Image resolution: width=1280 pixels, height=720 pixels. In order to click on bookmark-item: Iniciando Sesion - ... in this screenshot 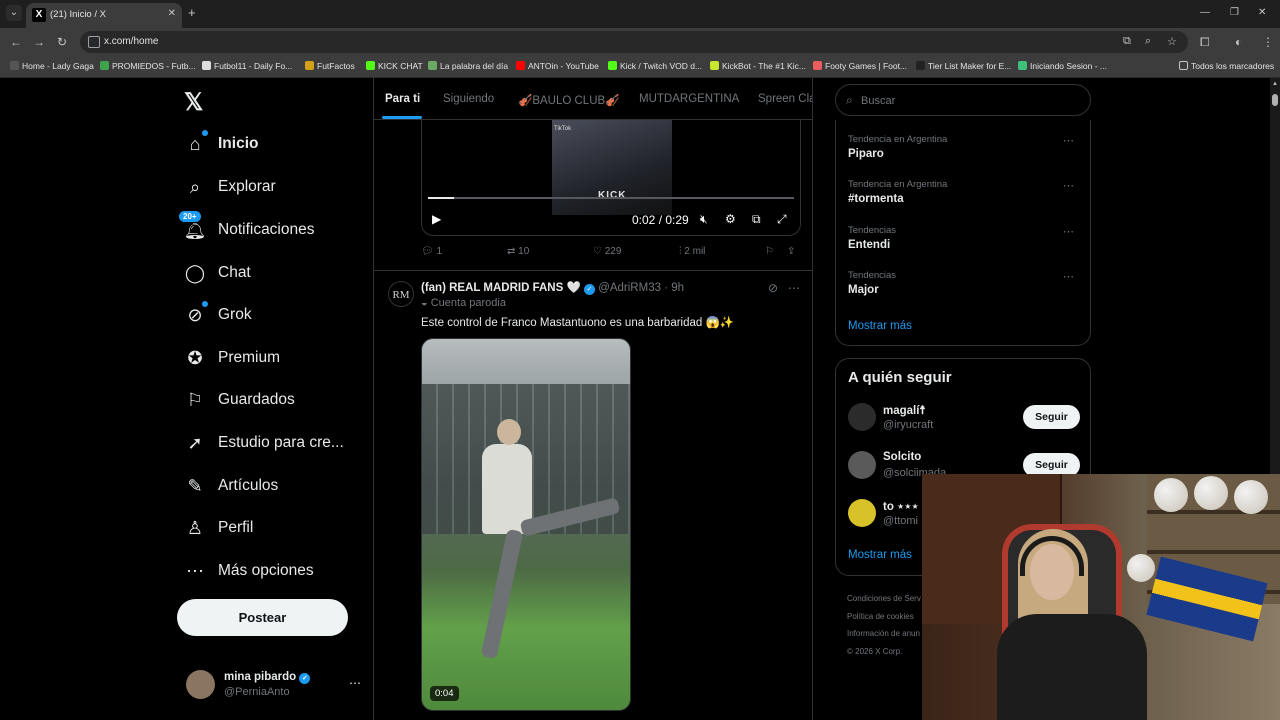, I will do `click(1062, 66)`.